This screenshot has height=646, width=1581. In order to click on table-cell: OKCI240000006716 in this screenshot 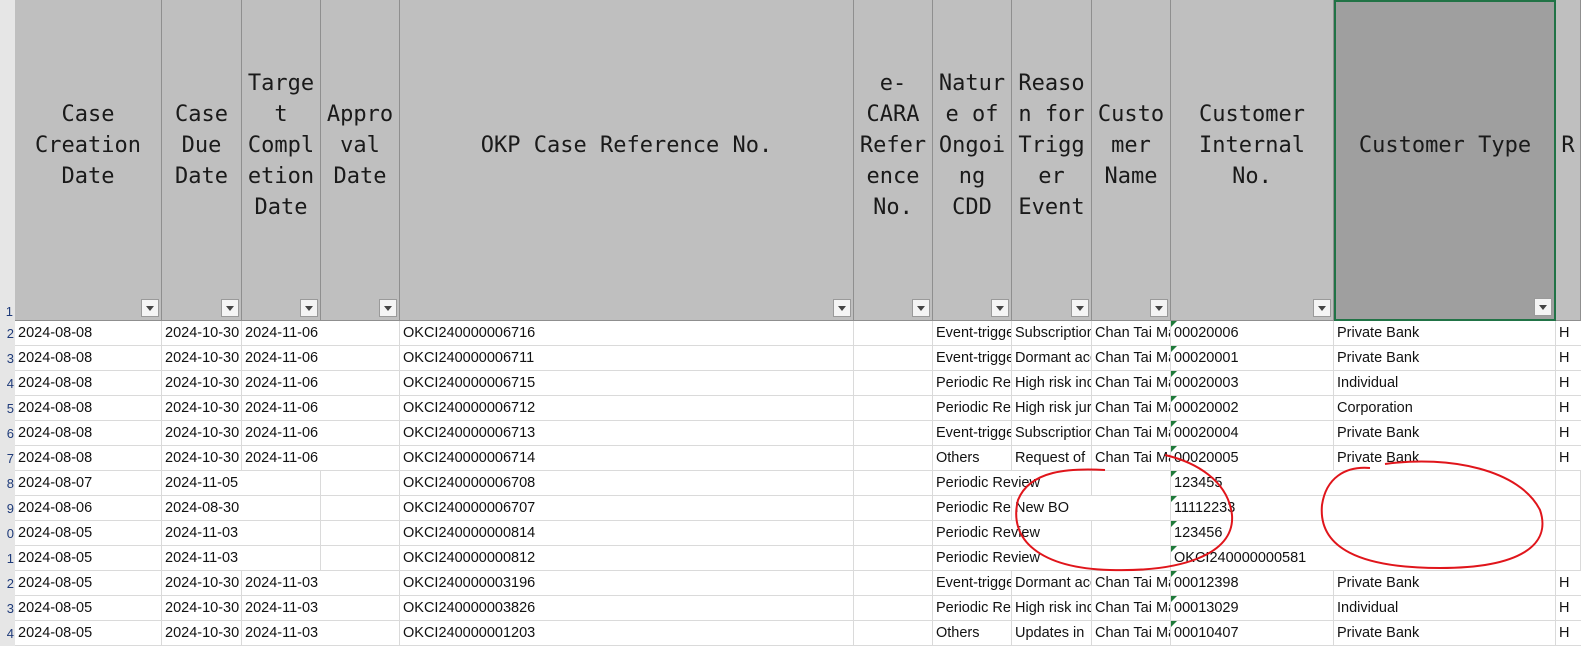, I will do `click(627, 333)`.